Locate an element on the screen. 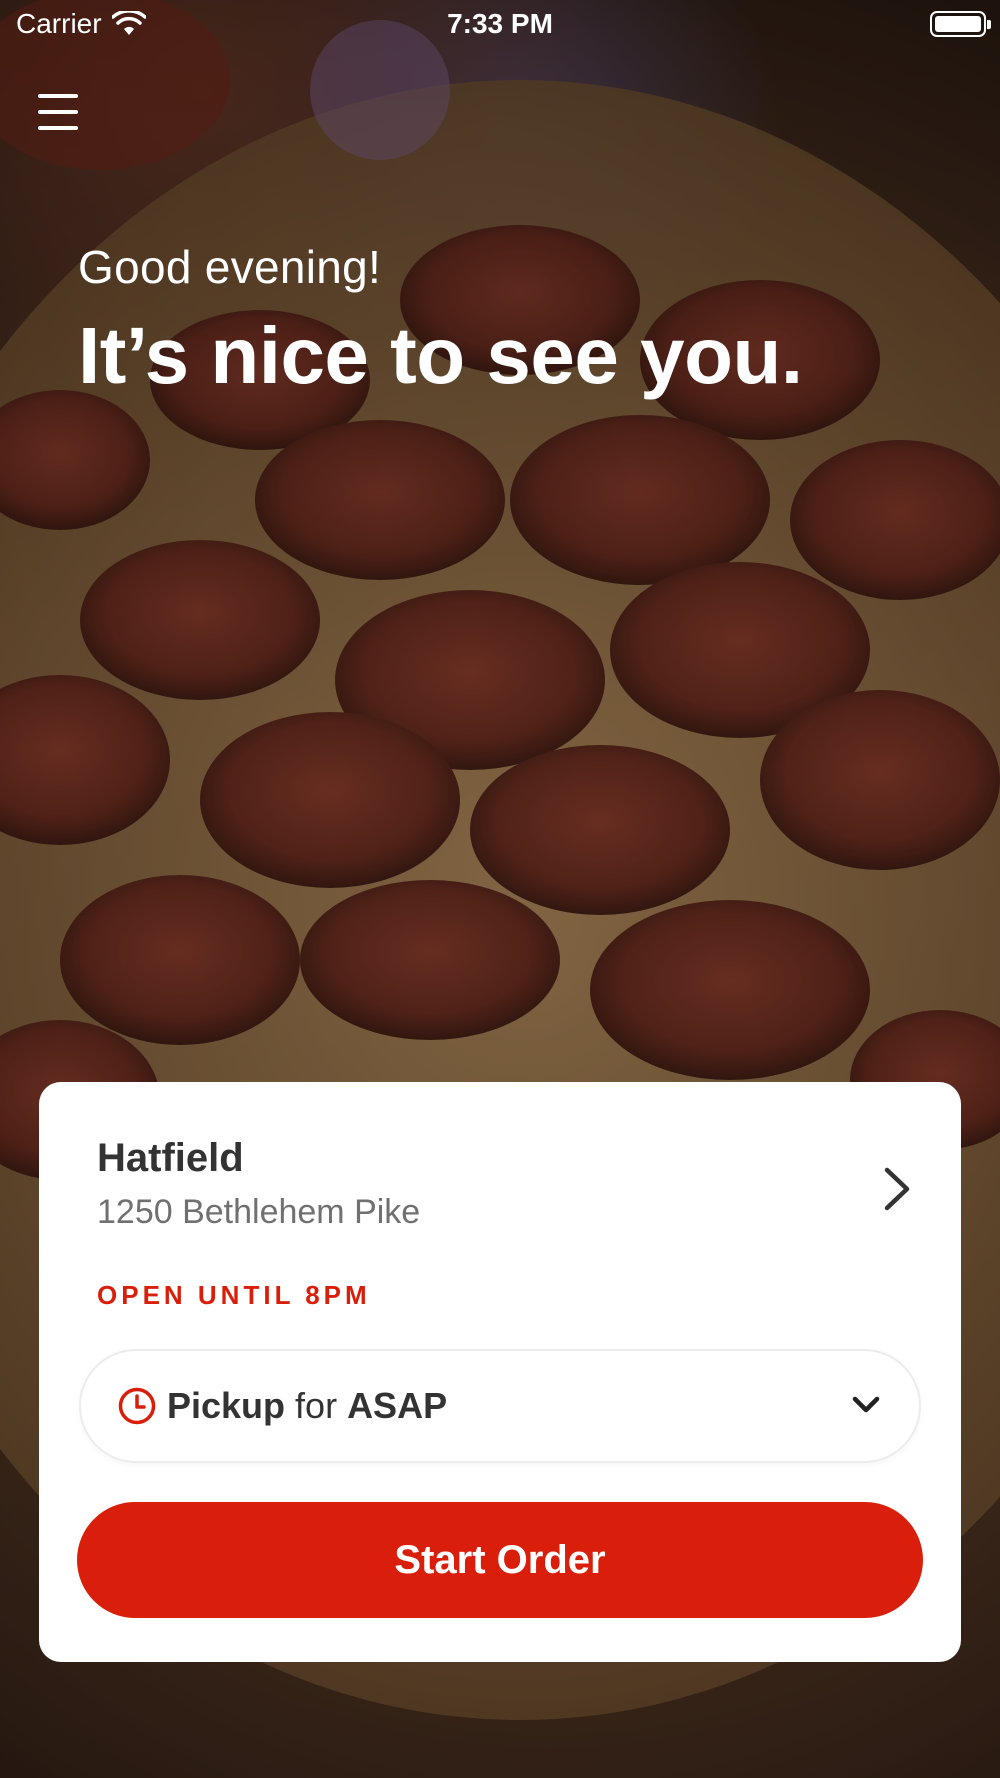 The height and width of the screenshot is (1778, 1000). order-type-dropdown: Pickup for ASAP is located at coordinates (500, 1406).